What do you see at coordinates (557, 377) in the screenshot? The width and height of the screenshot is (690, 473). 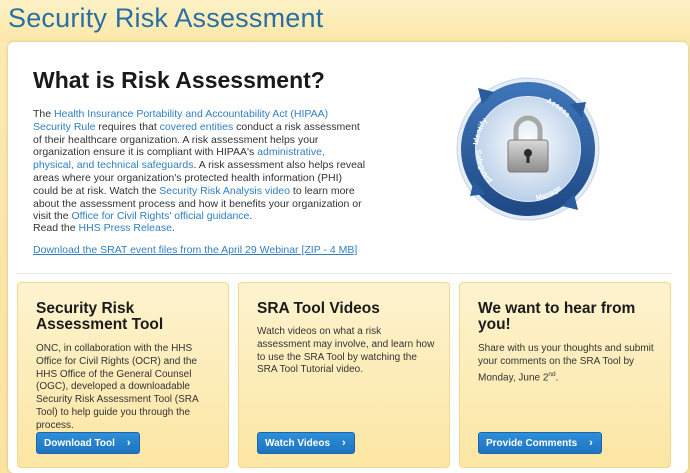 I see `card-text-end: .` at bounding box center [557, 377].